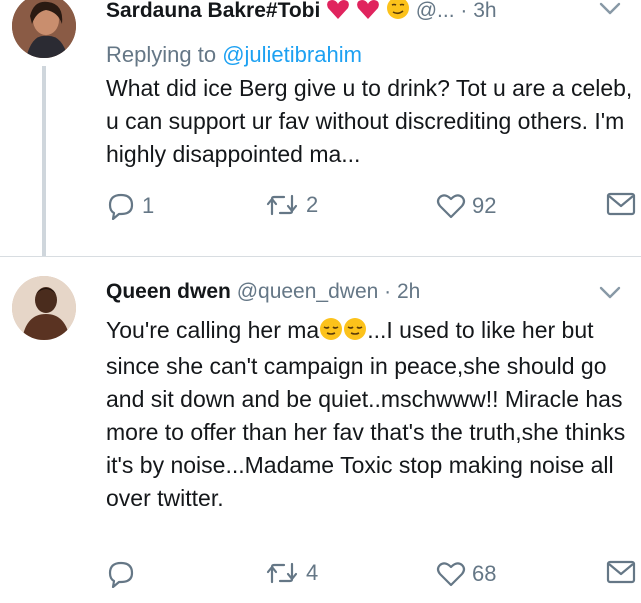  I want to click on tweet-actions: 1 2 92, so click(373, 209).